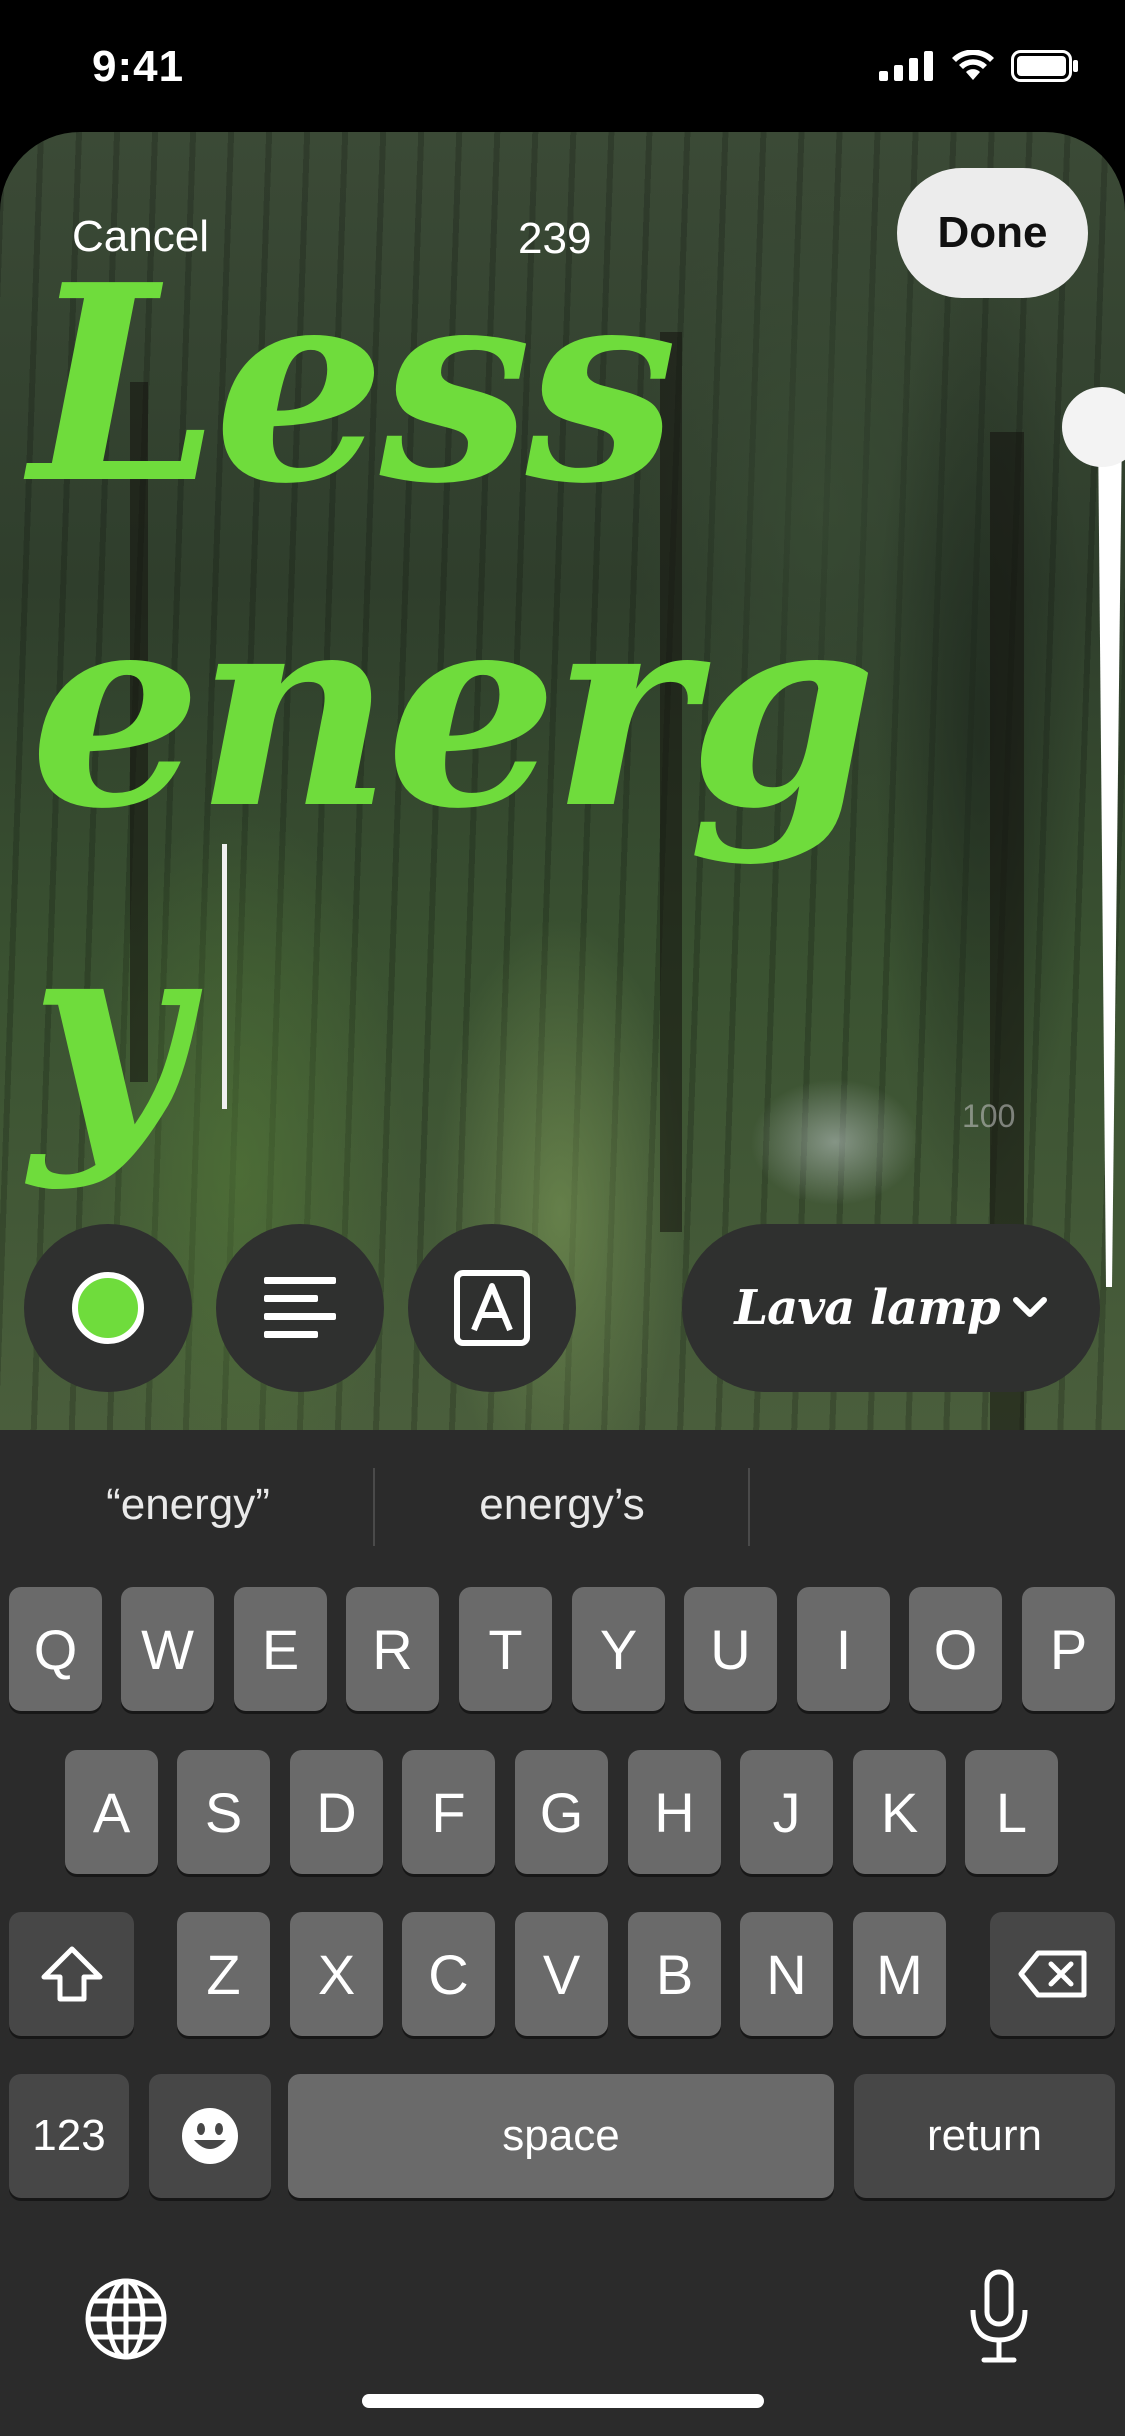 This screenshot has height=2436, width=1125. I want to click on status-bar: 9:41, so click(562, 67).